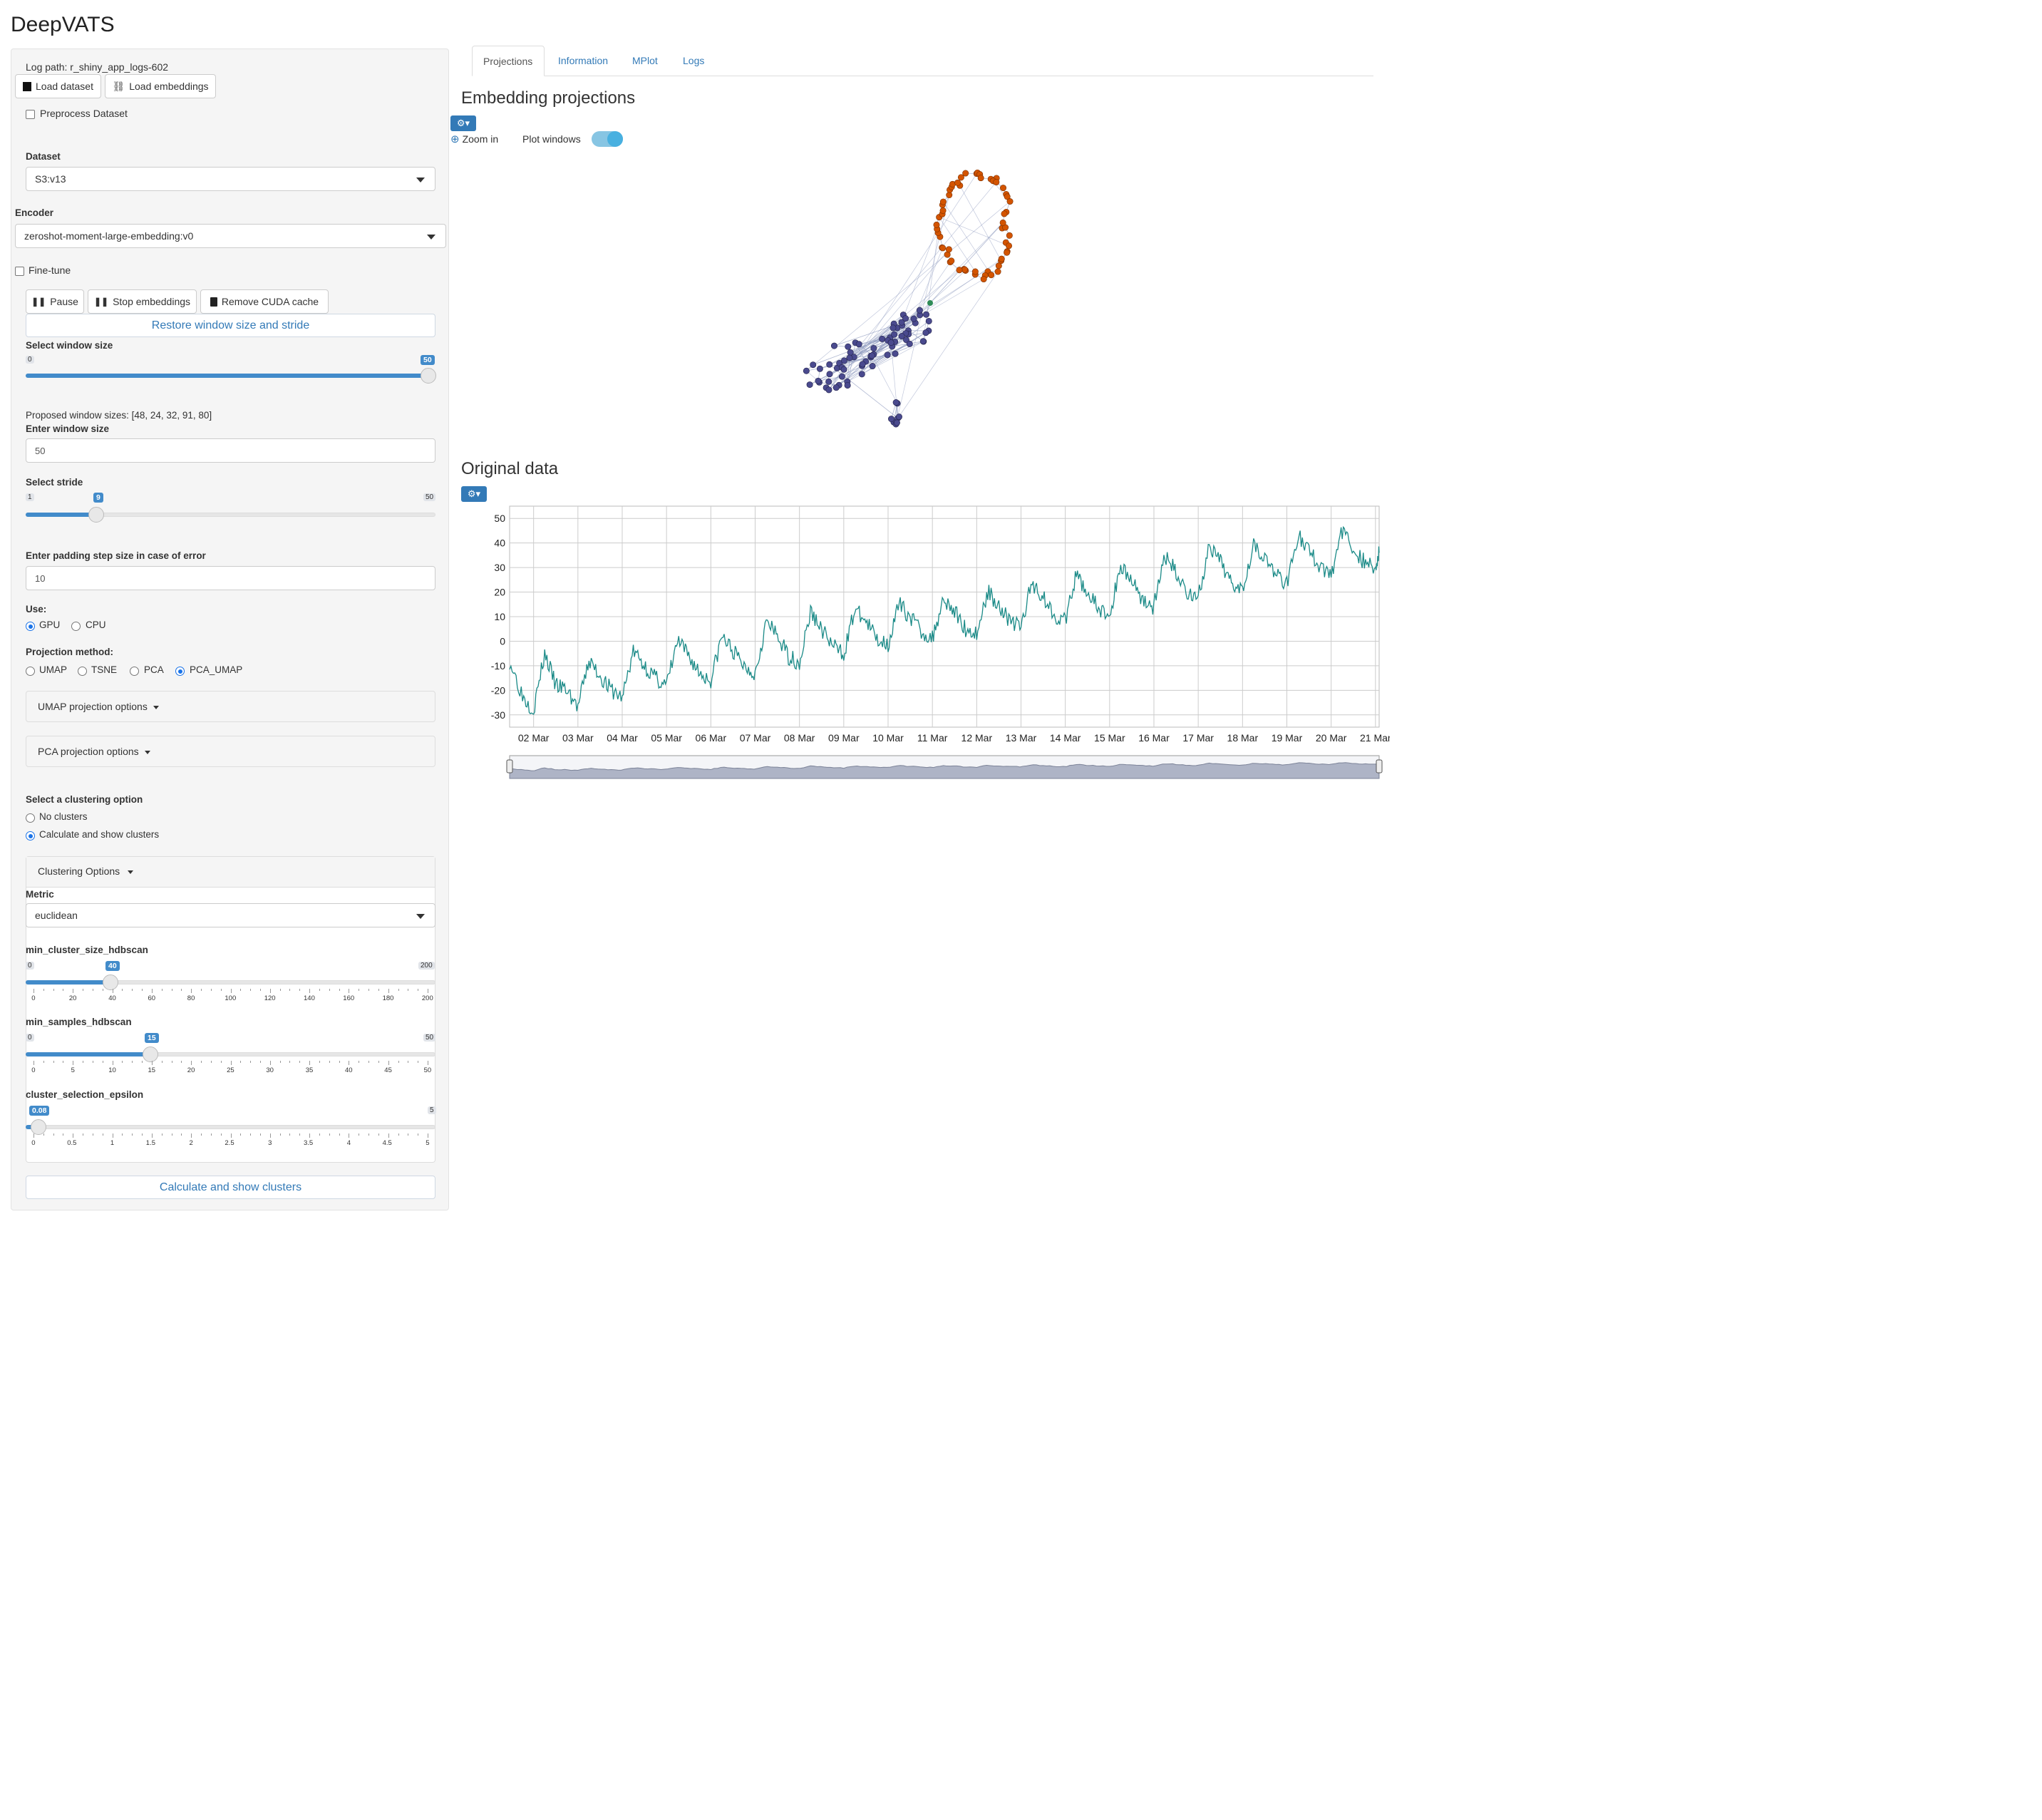 The width and height of the screenshot is (2042, 1820). What do you see at coordinates (230, 751) in the screenshot?
I see `pca-options-panel: PCA projection options` at bounding box center [230, 751].